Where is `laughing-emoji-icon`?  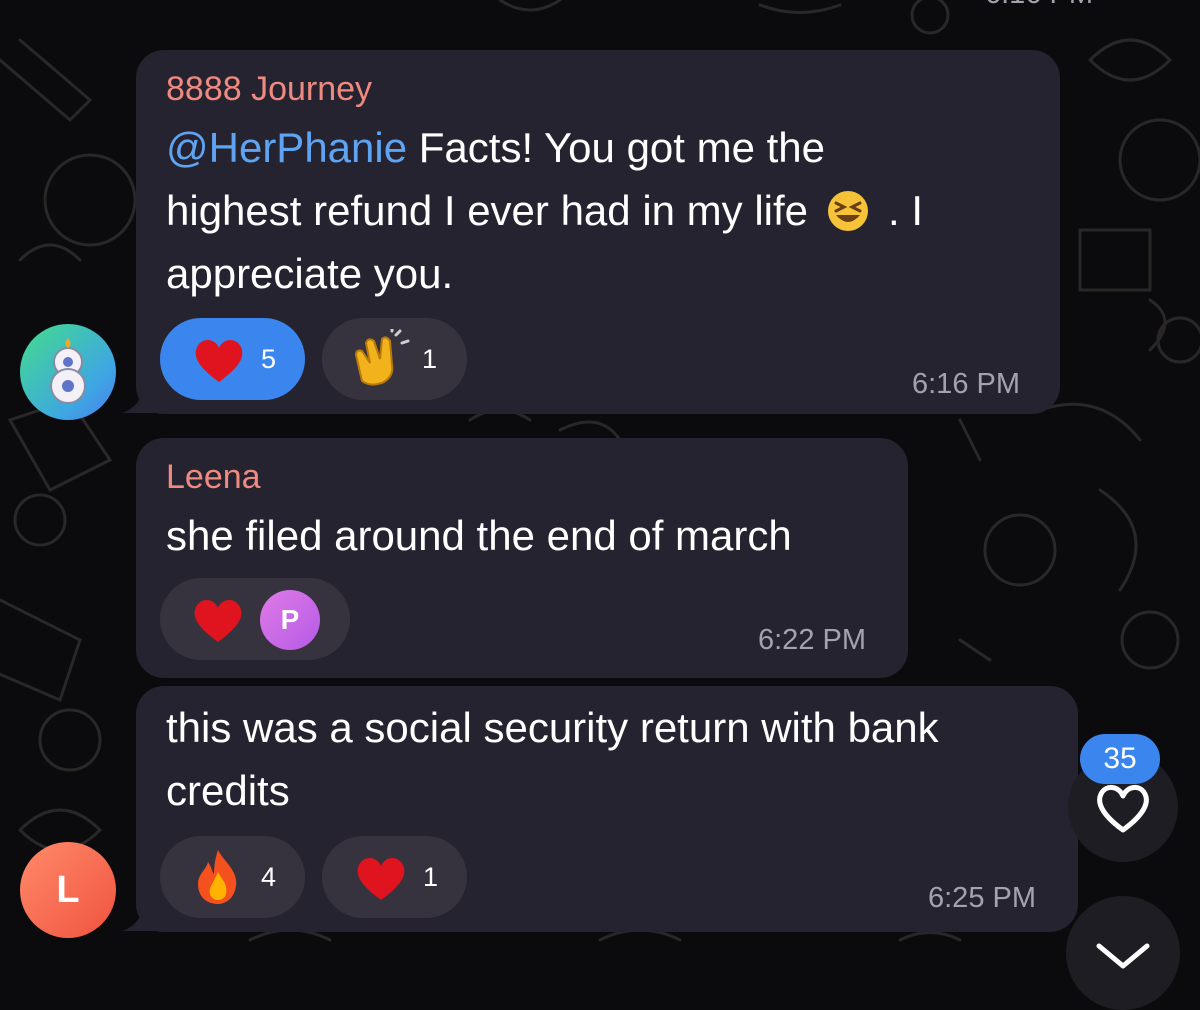
laughing-emoji-icon is located at coordinates (848, 210).